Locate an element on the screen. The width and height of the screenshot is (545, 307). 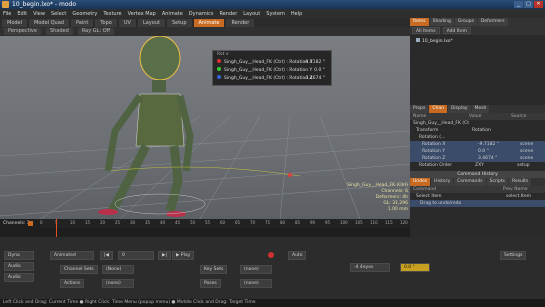
list-item: Drag to undo/redo is located at coordinates (477, 203).